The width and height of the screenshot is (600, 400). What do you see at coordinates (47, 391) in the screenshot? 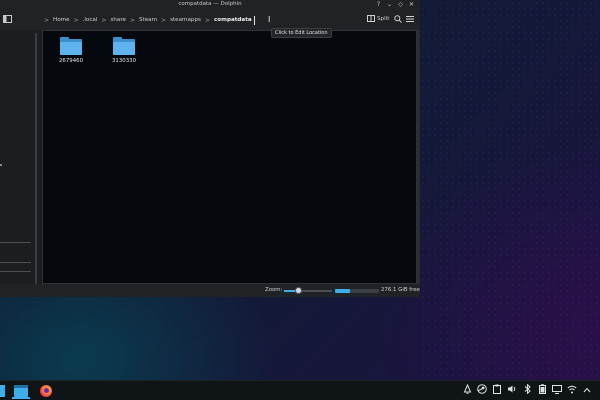
I see `taskbar-firefox` at bounding box center [47, 391].